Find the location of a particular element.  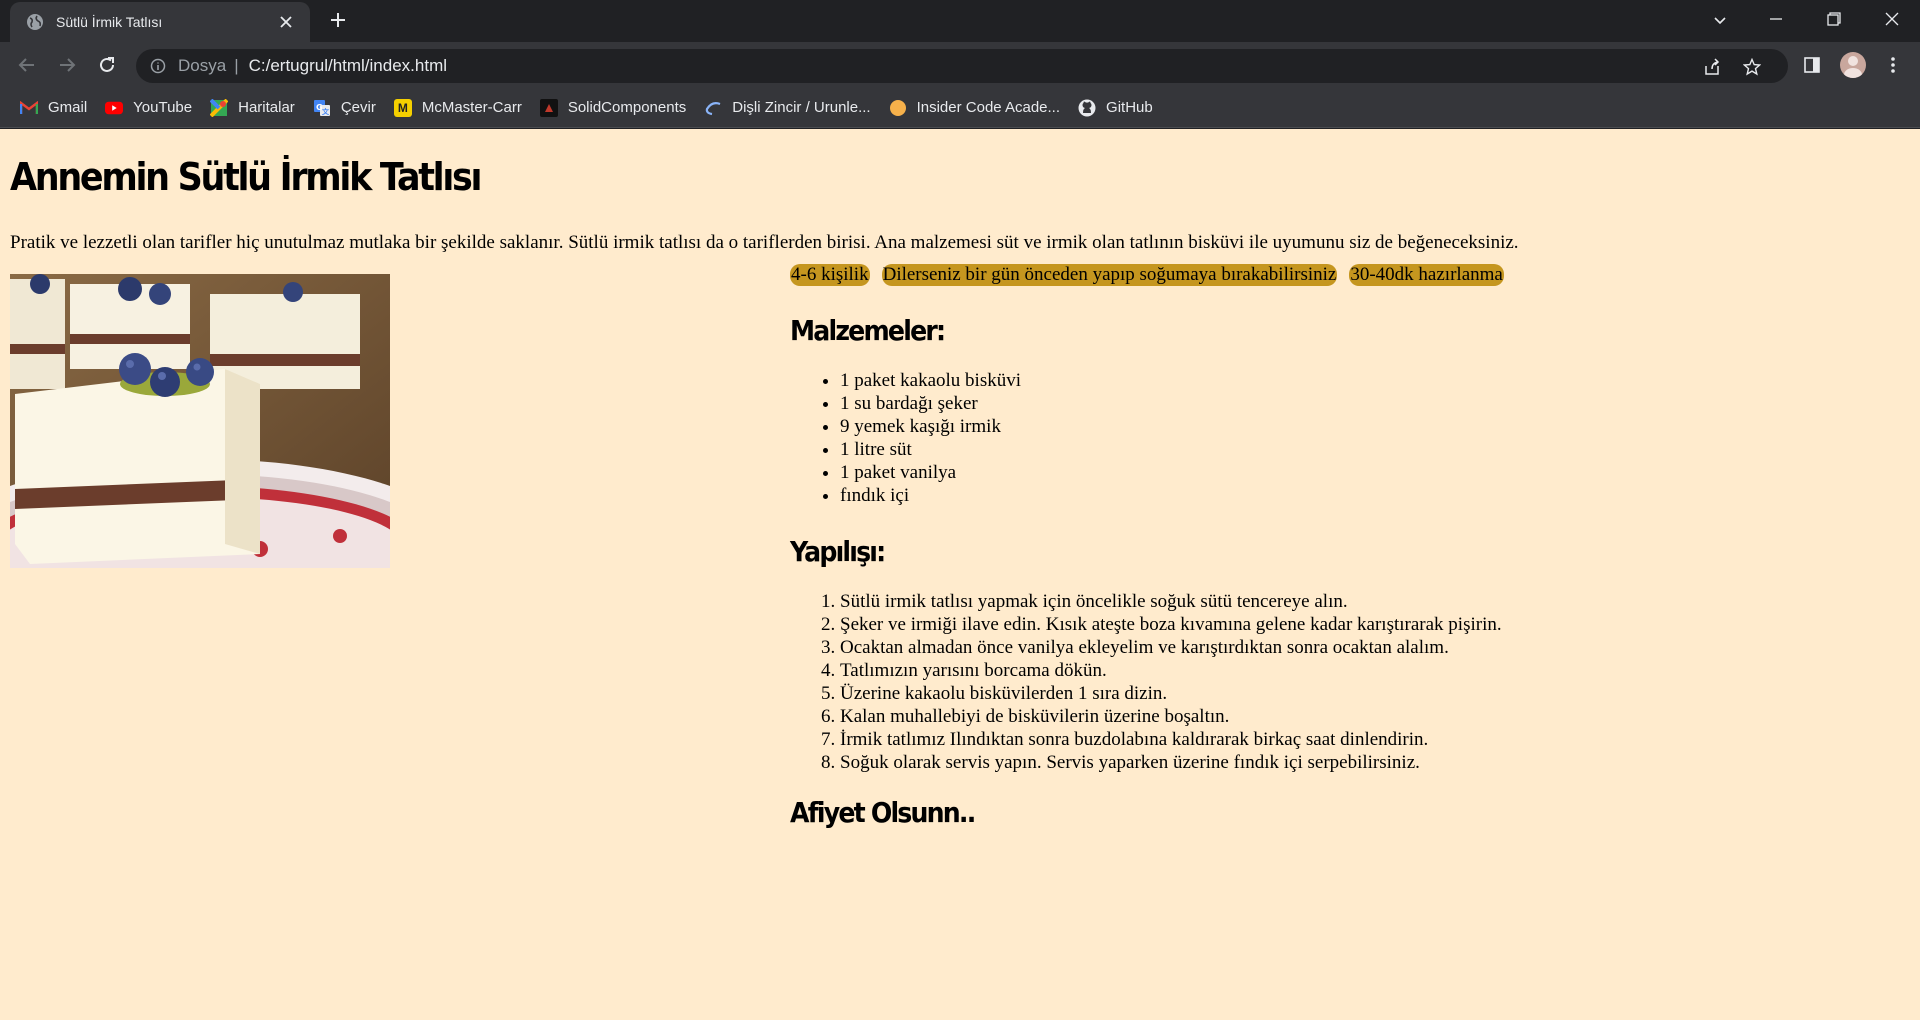

bookmark-label: GitHub is located at coordinates (1129, 107).